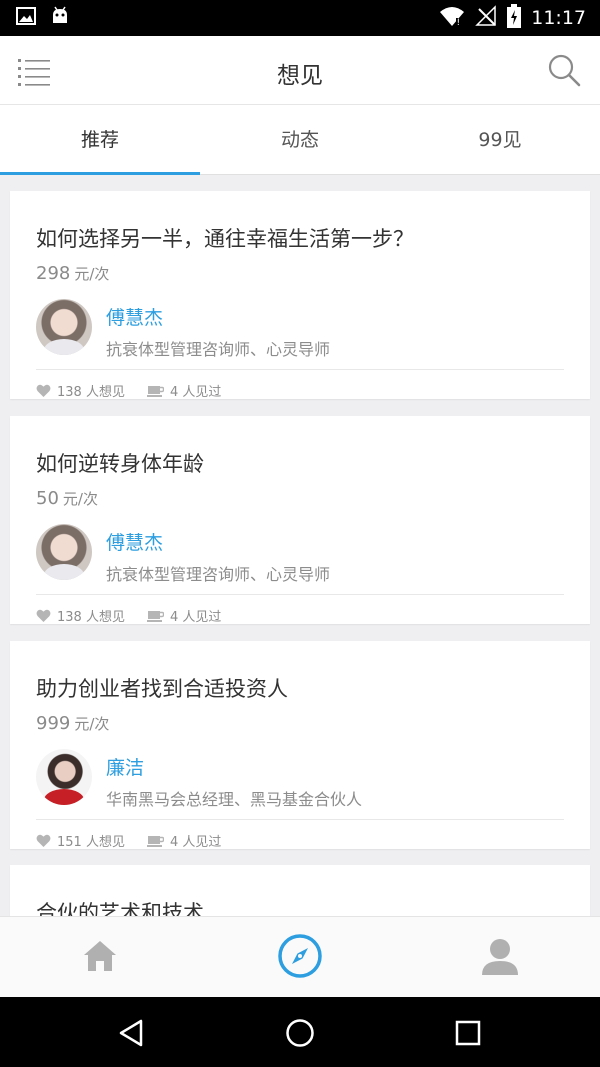 The image size is (600, 1067). I want to click on clock-time: 11:17, so click(558, 18).